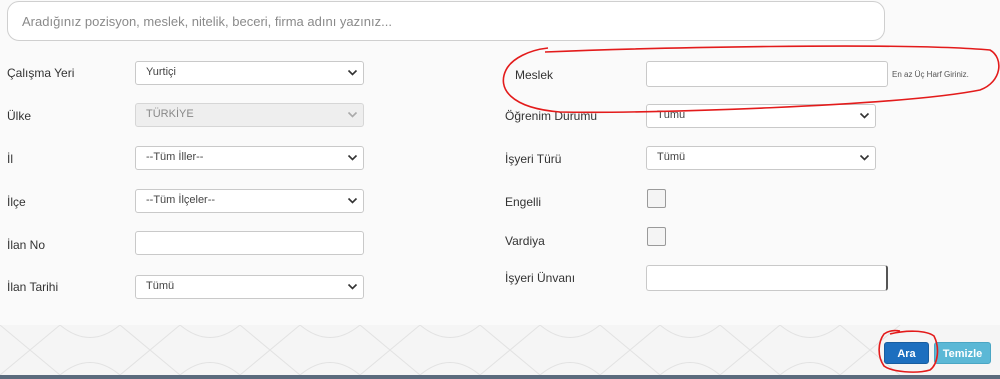  I want to click on vardiya-label: Vardiya, so click(525, 241).